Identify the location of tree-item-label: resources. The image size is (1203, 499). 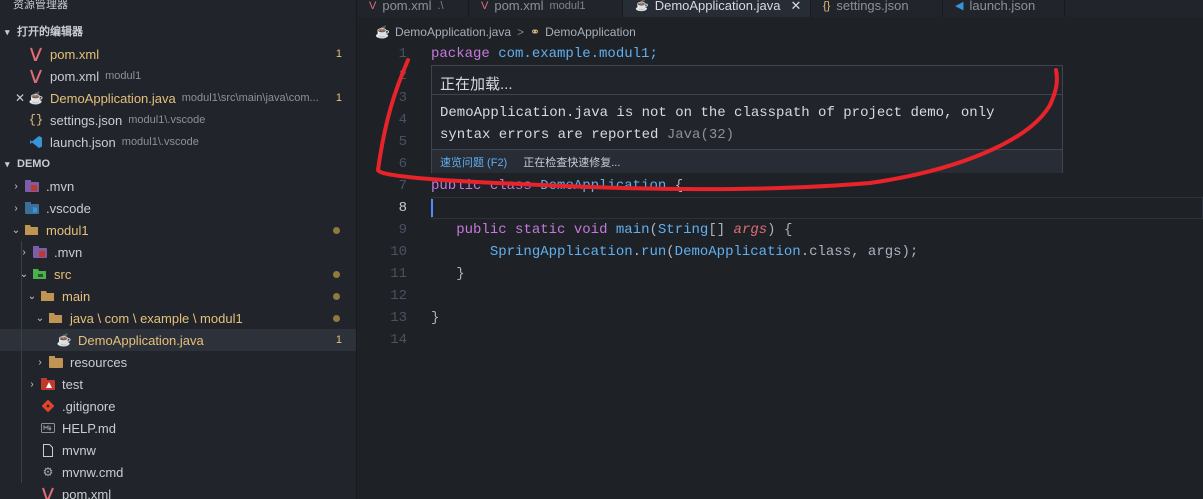
(99, 362).